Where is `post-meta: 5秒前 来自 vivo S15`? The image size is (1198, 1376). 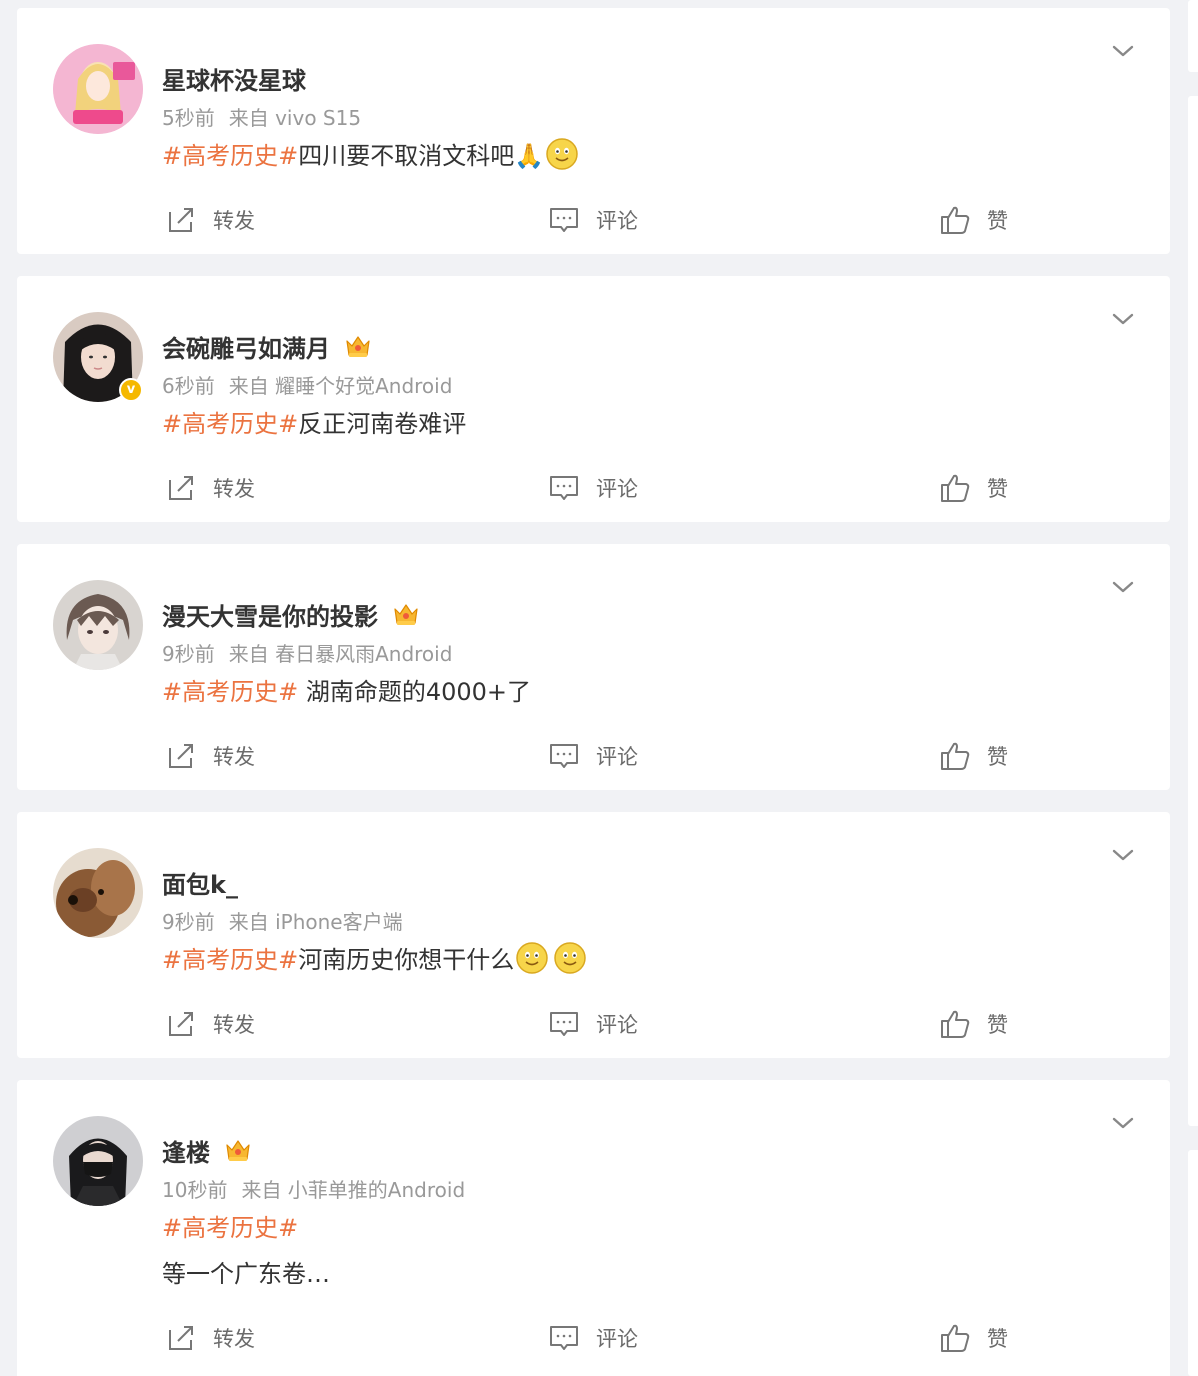 post-meta: 5秒前 来自 vivo S15 is located at coordinates (261, 116).